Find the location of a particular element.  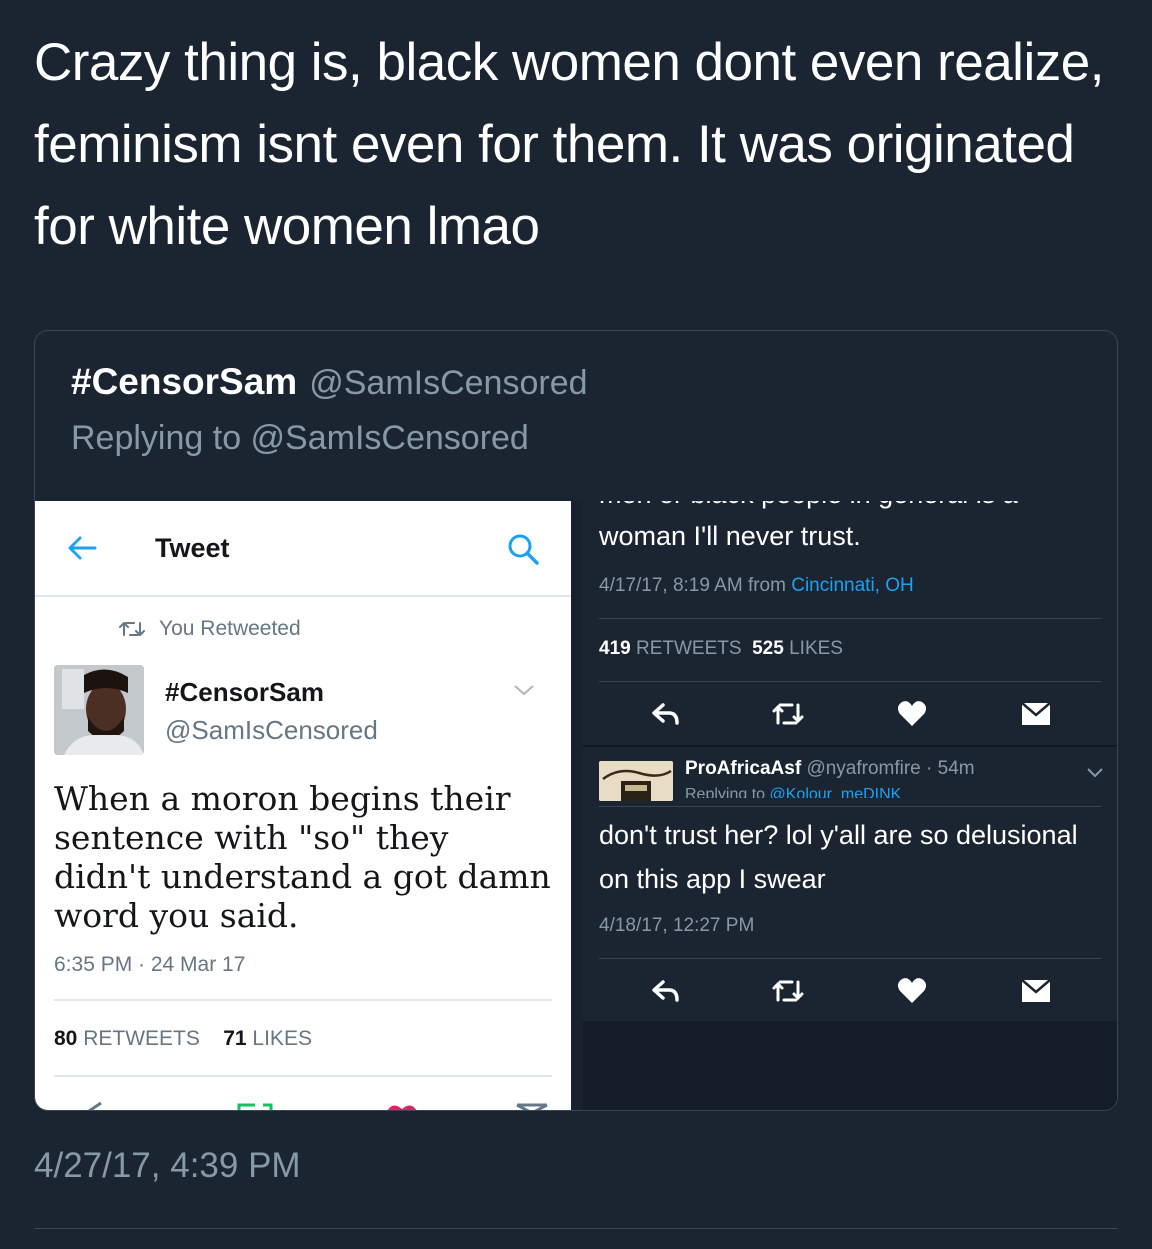

reply-author: ProAfricaAsf @nyafromfire · 54m is located at coordinates (830, 769).